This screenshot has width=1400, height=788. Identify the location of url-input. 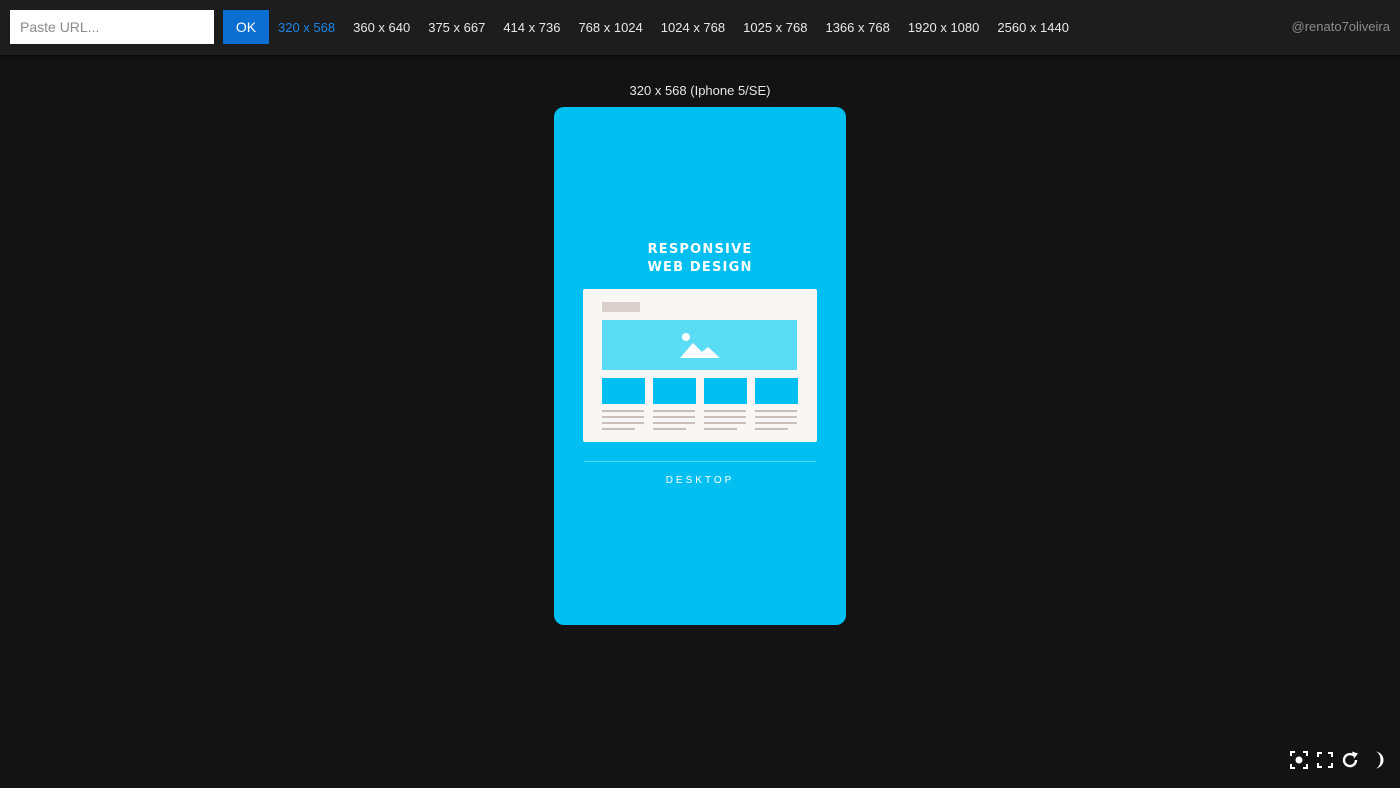
(112, 27).